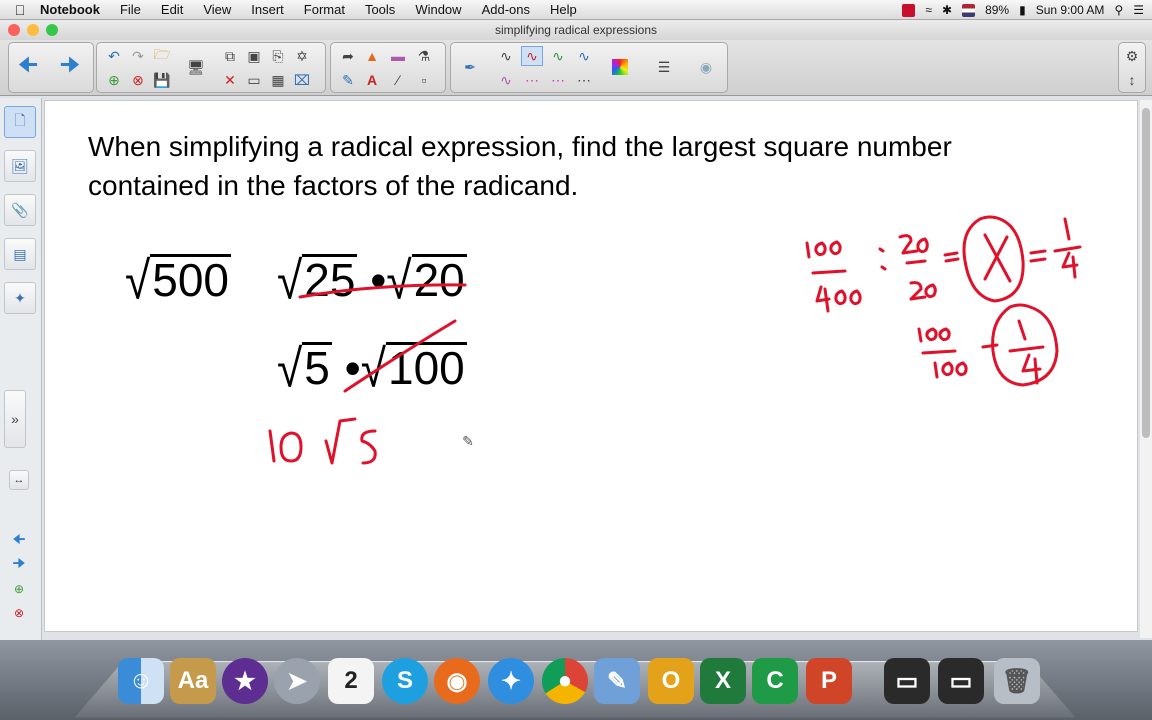  Describe the element at coordinates (532, 80) in the screenshot. I see `pen-style-dashed-icon: ⋯` at that location.